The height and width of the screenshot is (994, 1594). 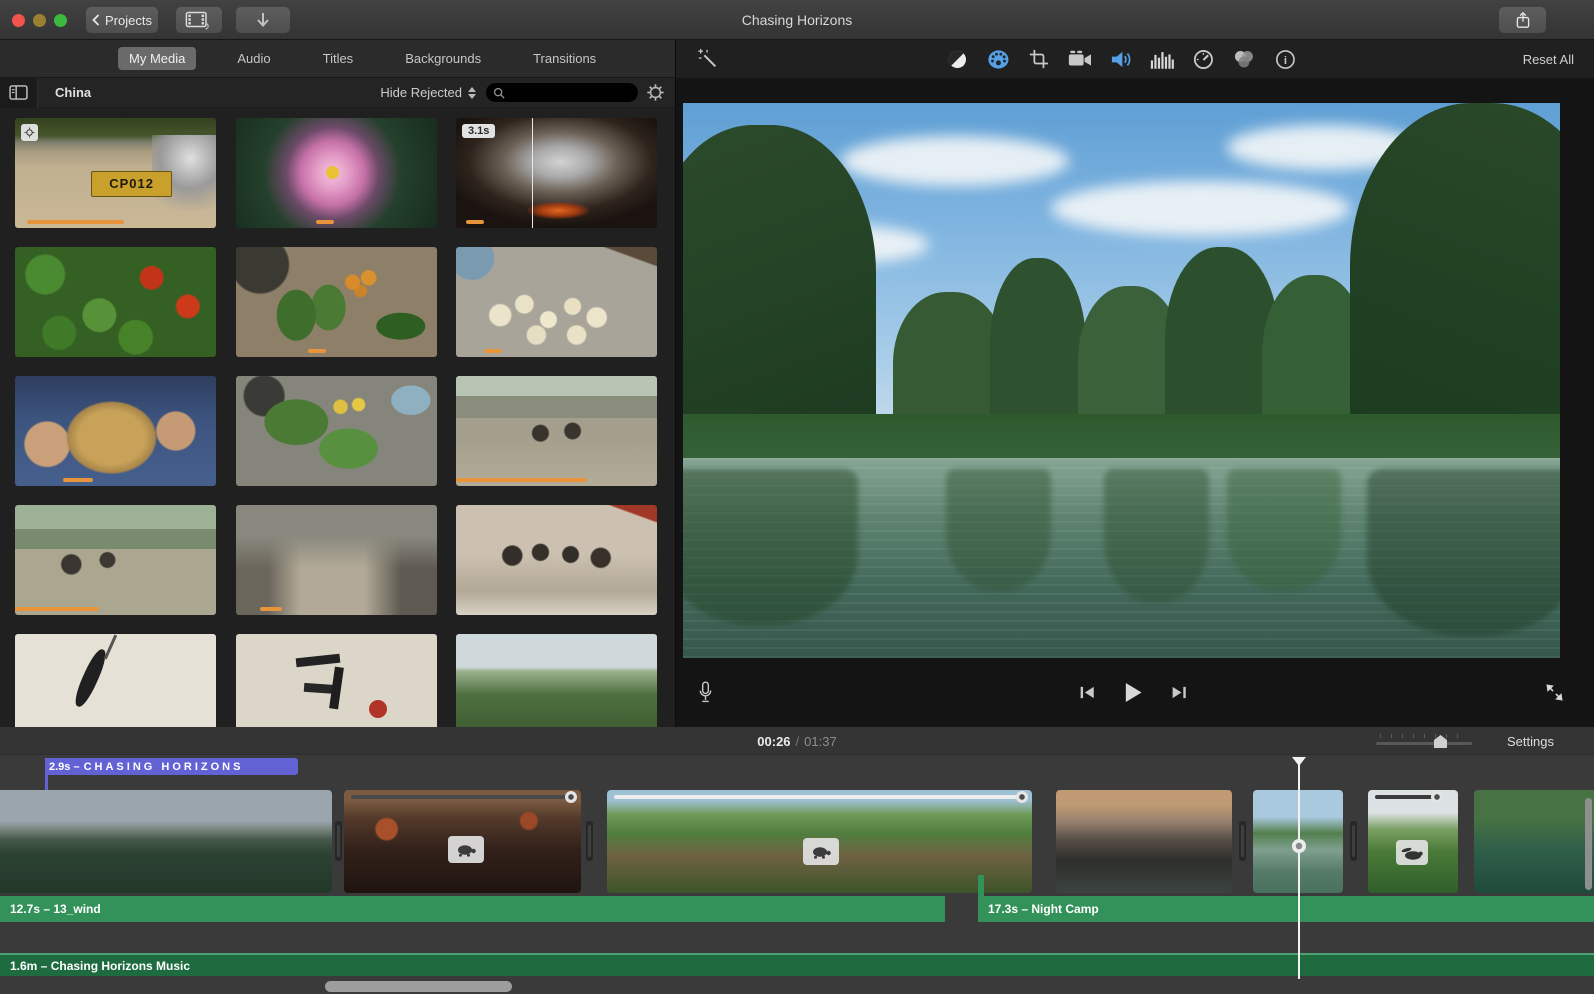 What do you see at coordinates (472, 909) in the screenshot?
I see `audio-clip-wind: 12.7s – 13_wind` at bounding box center [472, 909].